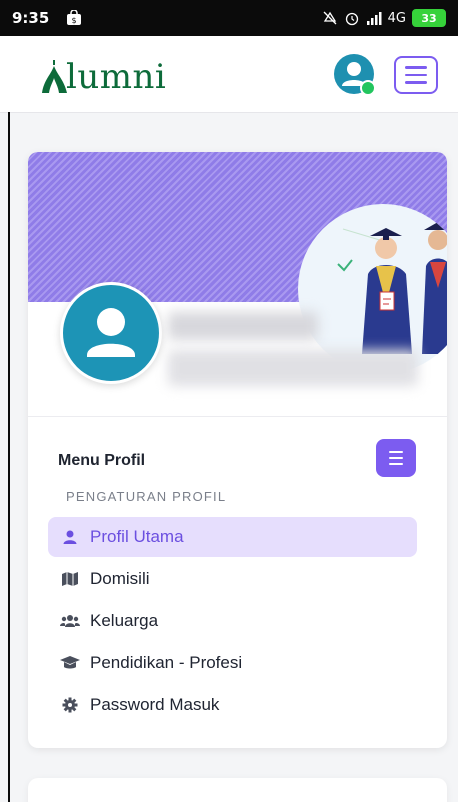 The height and width of the screenshot is (802, 458). Describe the element at coordinates (374, 18) in the screenshot. I see `signal-icon` at that location.